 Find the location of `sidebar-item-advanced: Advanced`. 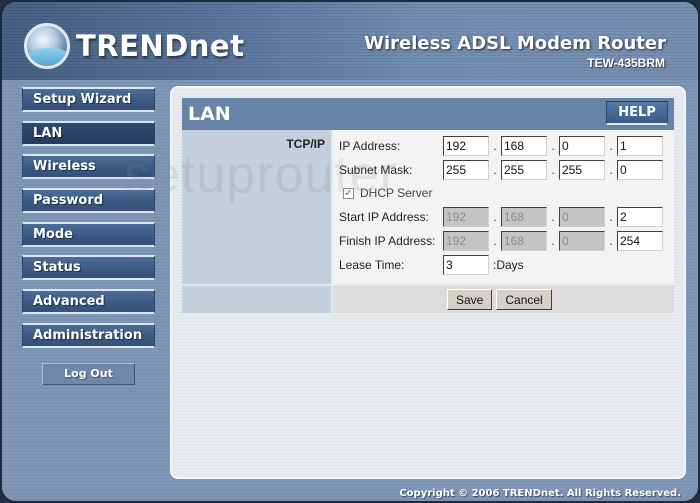

sidebar-item-advanced: Advanced is located at coordinates (88, 302).